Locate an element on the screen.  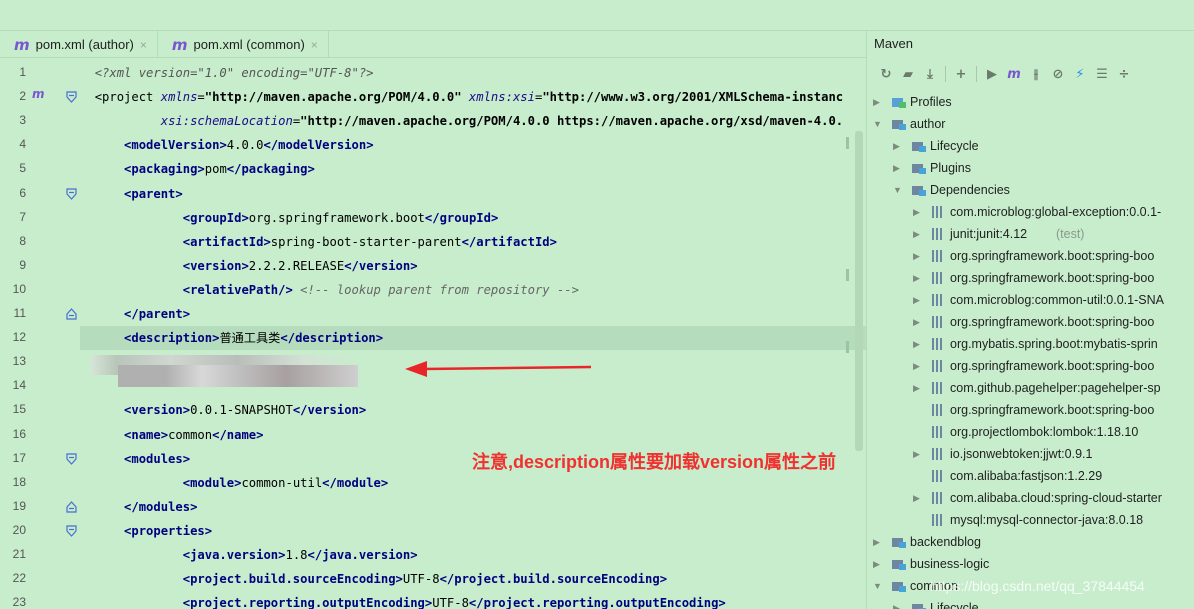
maven-tree-item: ▶ com.microblog:common-util:0.0.1-SNA is located at coordinates (1030, 300).